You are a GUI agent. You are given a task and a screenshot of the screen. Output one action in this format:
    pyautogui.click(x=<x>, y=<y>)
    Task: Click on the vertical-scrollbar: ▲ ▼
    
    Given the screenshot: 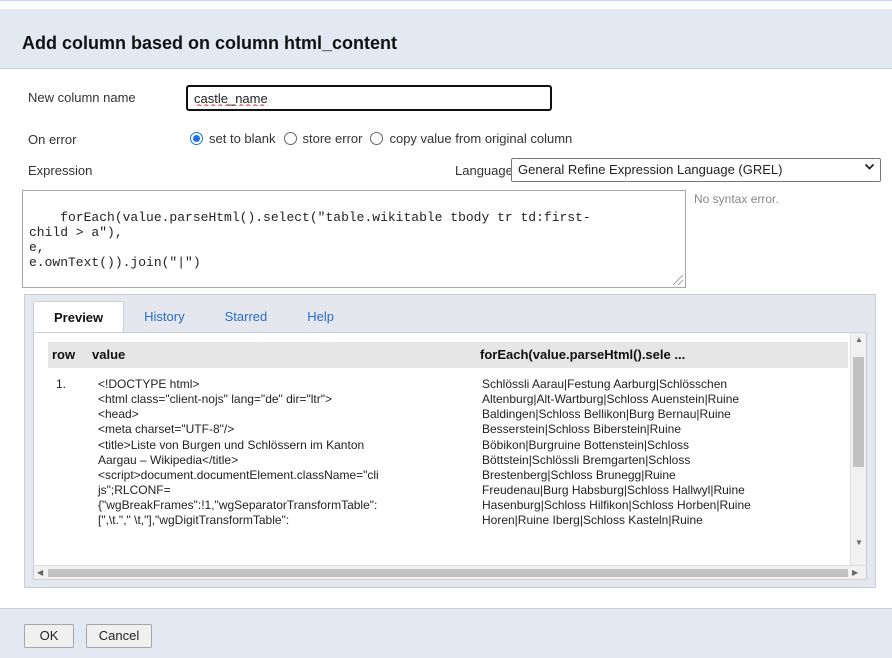 What is the action you would take?
    pyautogui.click(x=858, y=450)
    